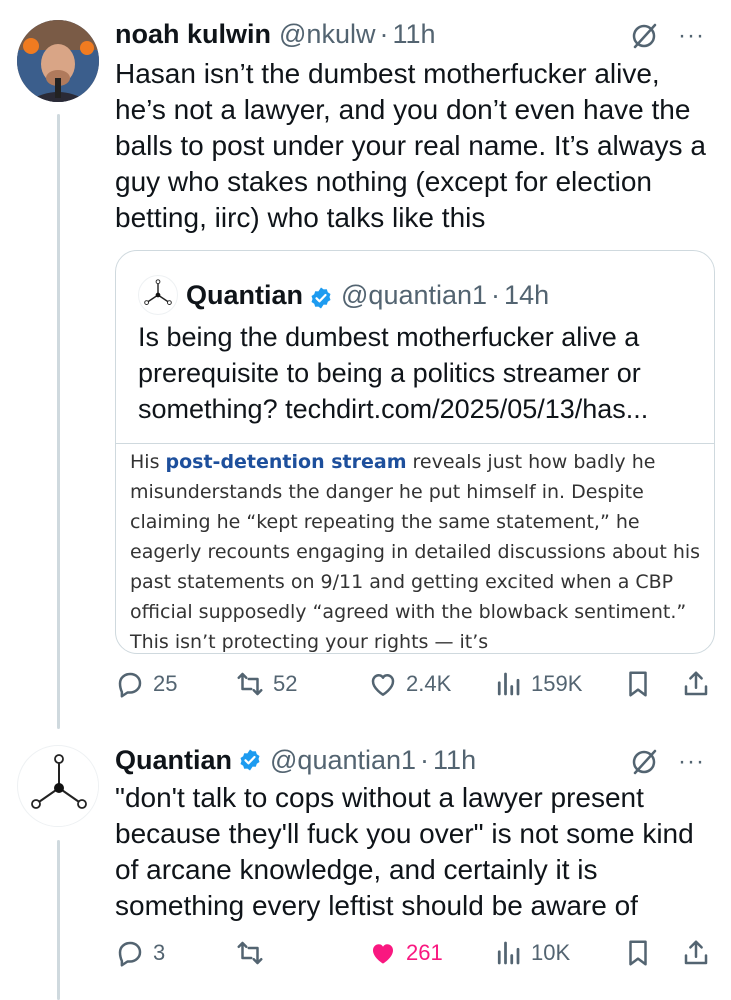 The image size is (731, 1000). I want to click on quote-author-handle: @quantian1, so click(414, 295).